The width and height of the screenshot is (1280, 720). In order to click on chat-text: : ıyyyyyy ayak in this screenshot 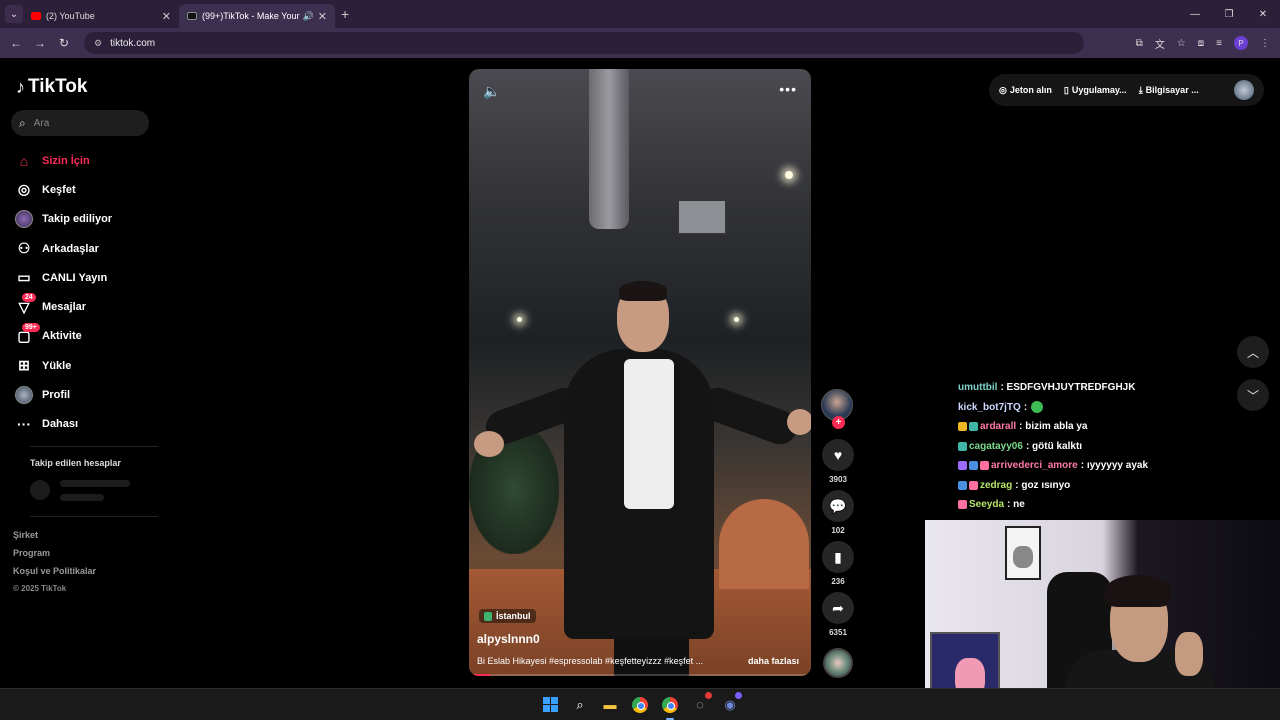, I will do `click(1114, 466)`.